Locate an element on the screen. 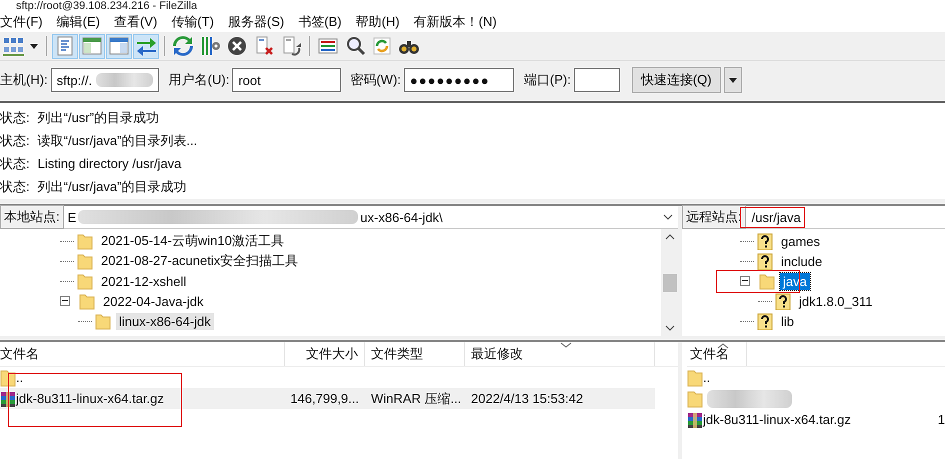 The image size is (945, 459). menu-item: 服务器(S) is located at coordinates (256, 22).